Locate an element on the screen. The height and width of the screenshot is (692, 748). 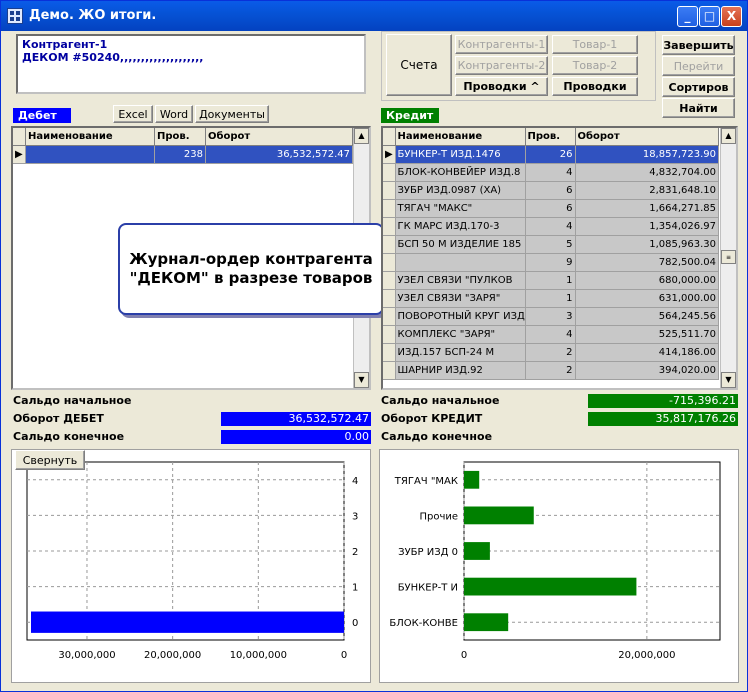
row-turnover: 525,511.70 is located at coordinates (647, 334).